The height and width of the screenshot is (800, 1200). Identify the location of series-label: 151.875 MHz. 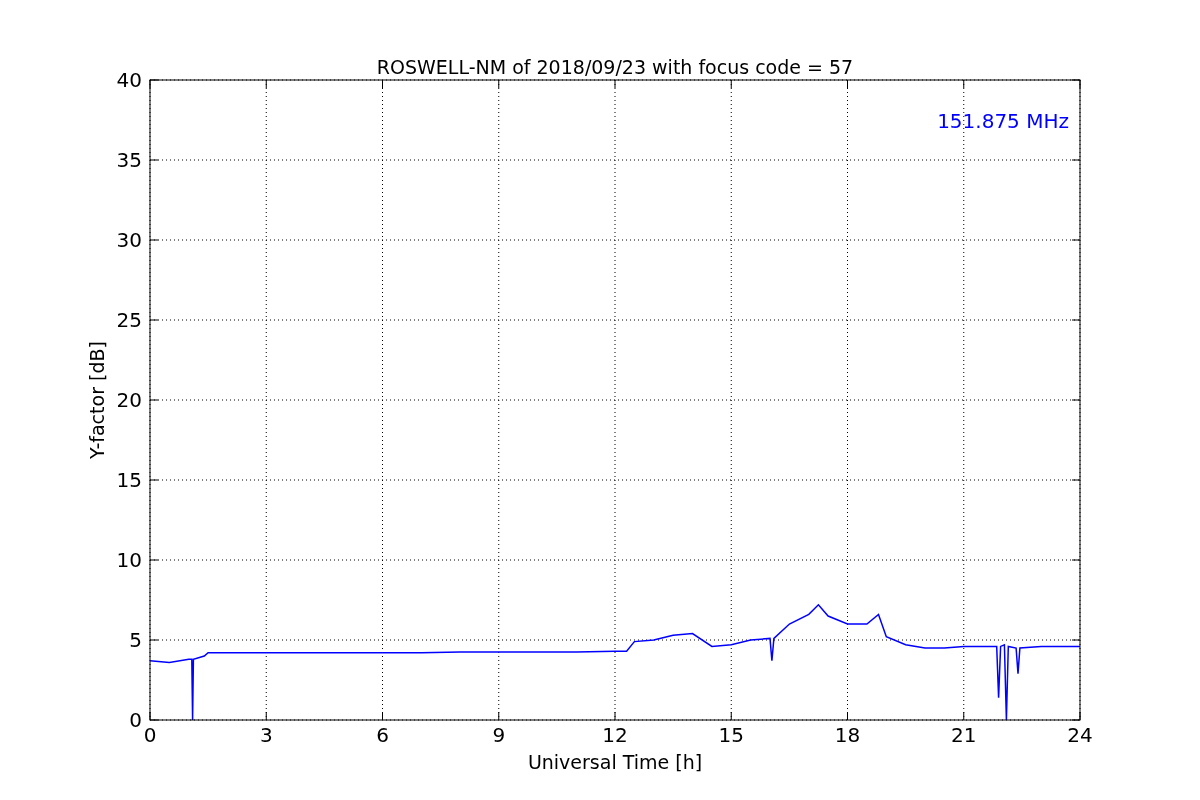
(1003, 121).